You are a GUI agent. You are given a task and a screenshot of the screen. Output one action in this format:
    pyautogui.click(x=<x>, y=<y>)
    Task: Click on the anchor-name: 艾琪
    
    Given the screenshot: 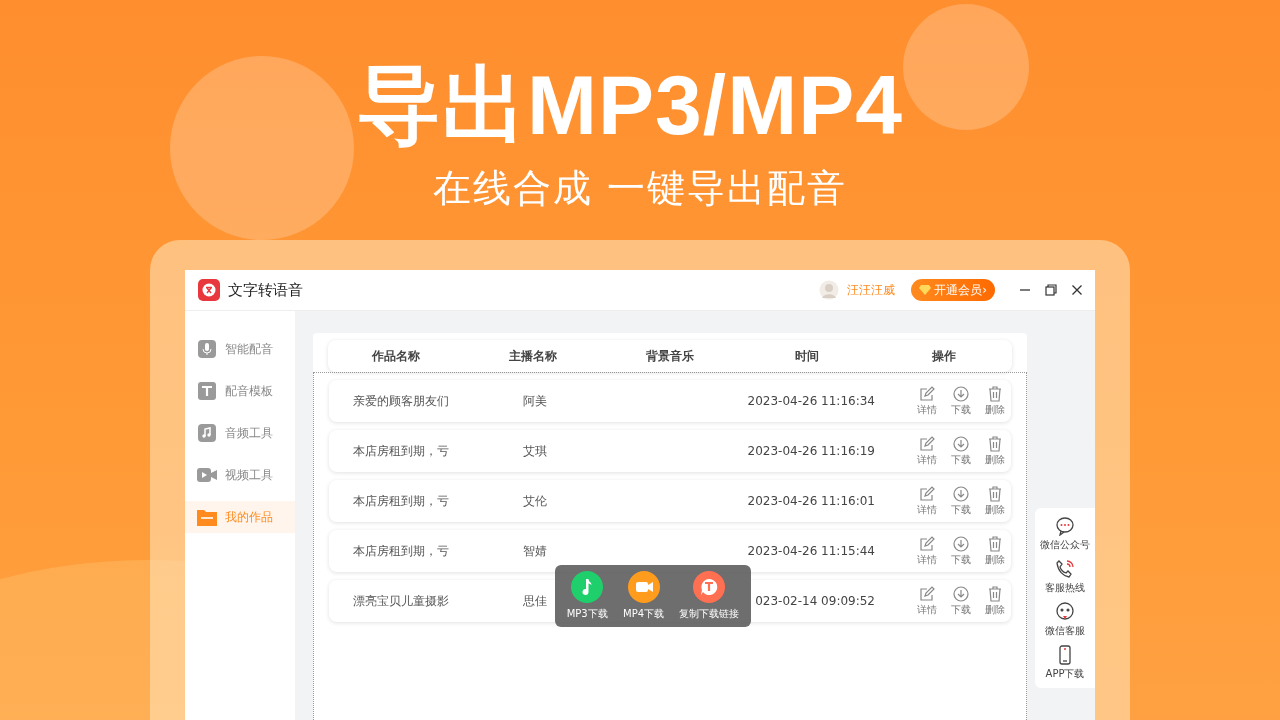 What is the action you would take?
    pyautogui.click(x=535, y=451)
    